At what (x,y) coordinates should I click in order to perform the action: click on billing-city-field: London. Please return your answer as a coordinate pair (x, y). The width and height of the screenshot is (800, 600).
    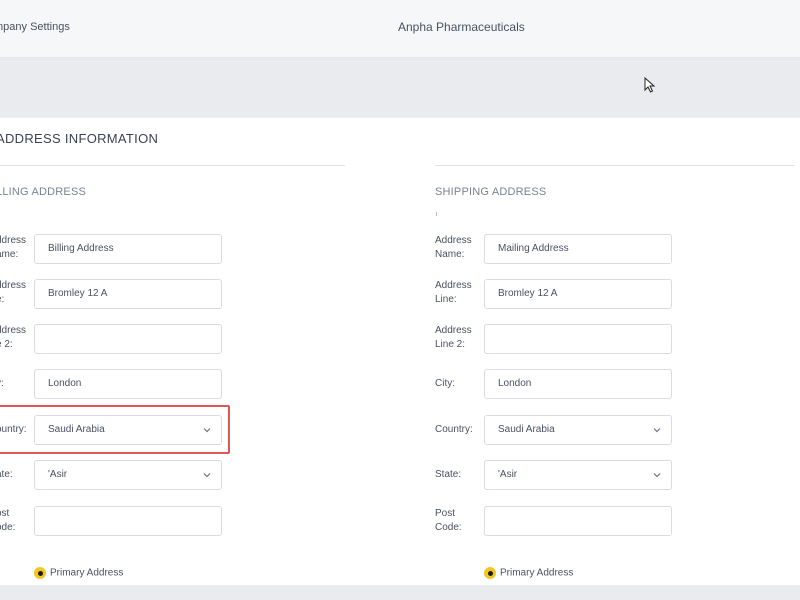
    Looking at the image, I should click on (128, 384).